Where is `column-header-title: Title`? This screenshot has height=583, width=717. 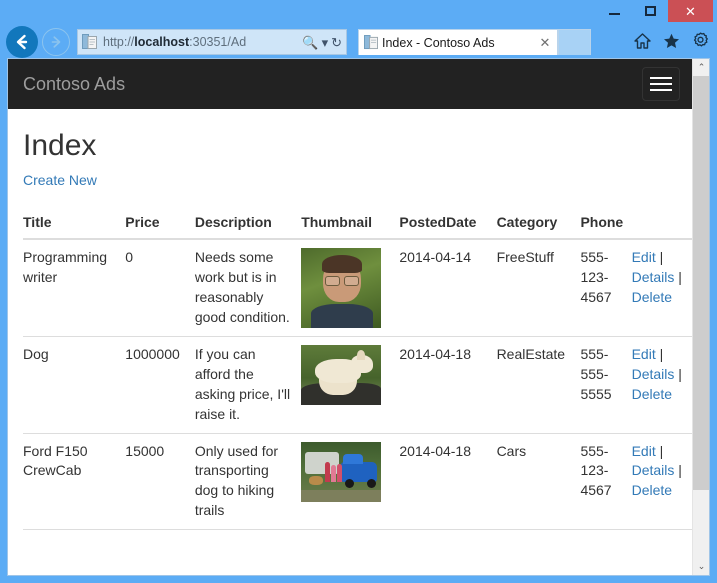
column-header-title: Title is located at coordinates (74, 223).